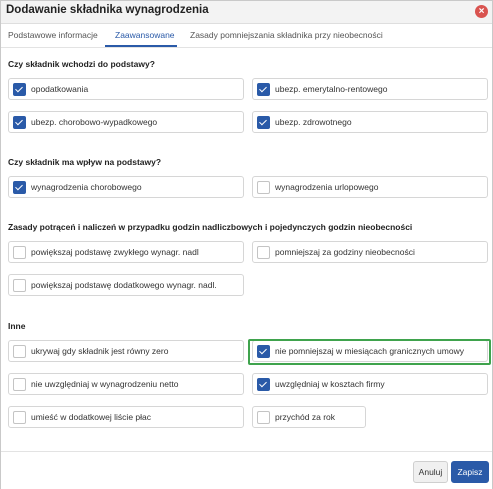  I want to click on option-label: przychód za rok, so click(305, 417).